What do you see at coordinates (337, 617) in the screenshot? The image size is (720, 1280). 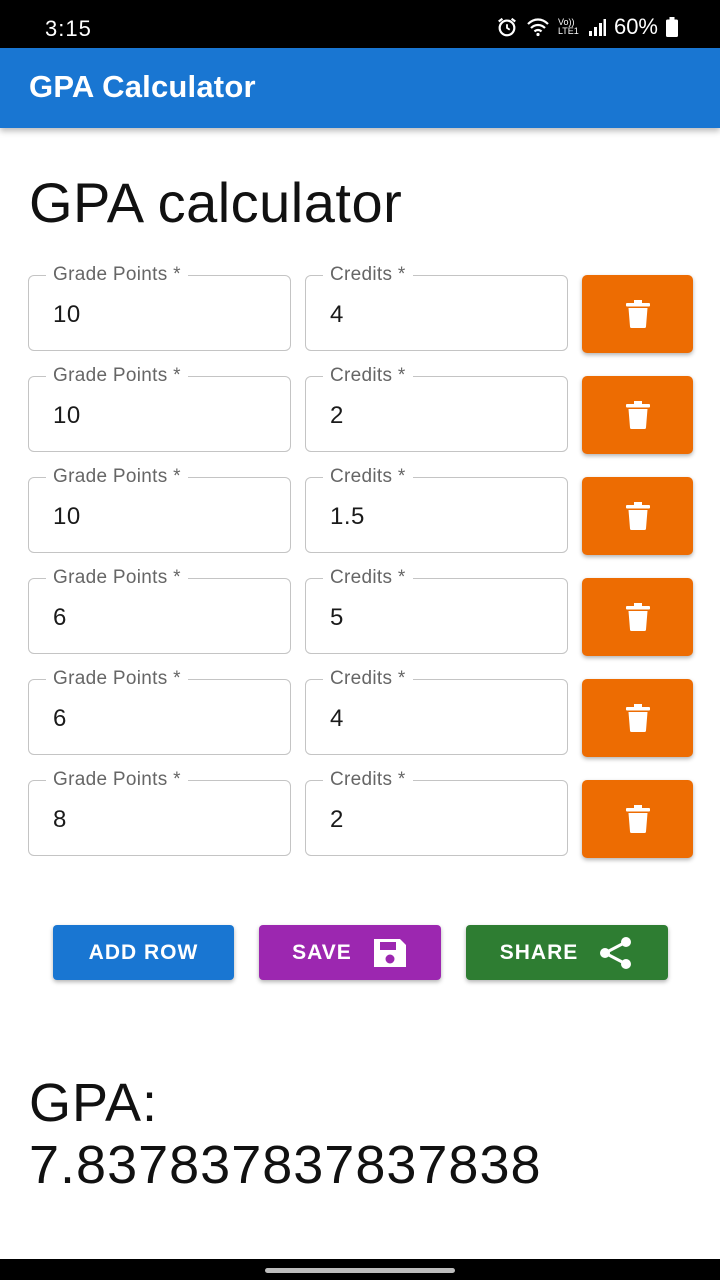 I see `credits-value: 5` at bounding box center [337, 617].